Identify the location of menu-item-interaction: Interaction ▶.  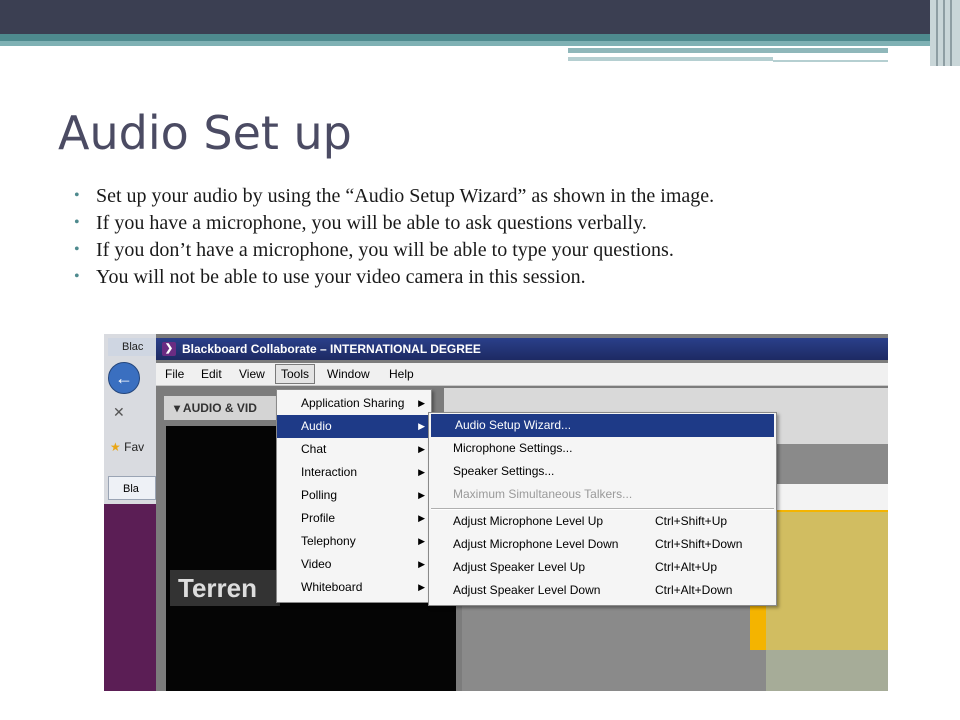
(354, 472).